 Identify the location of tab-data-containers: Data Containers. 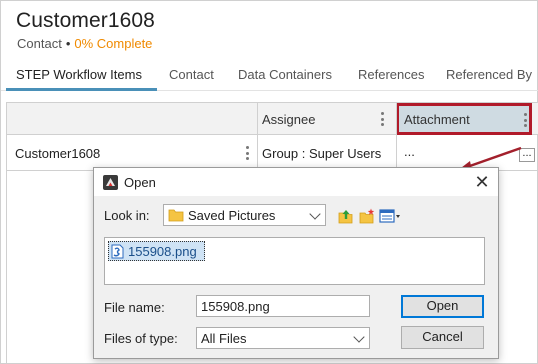
(285, 74).